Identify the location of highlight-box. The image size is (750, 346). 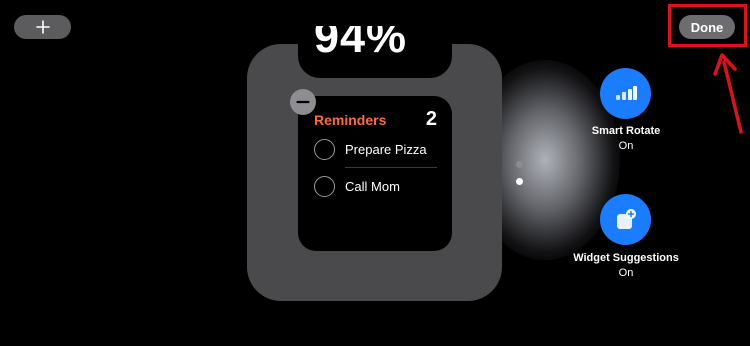
(707, 25).